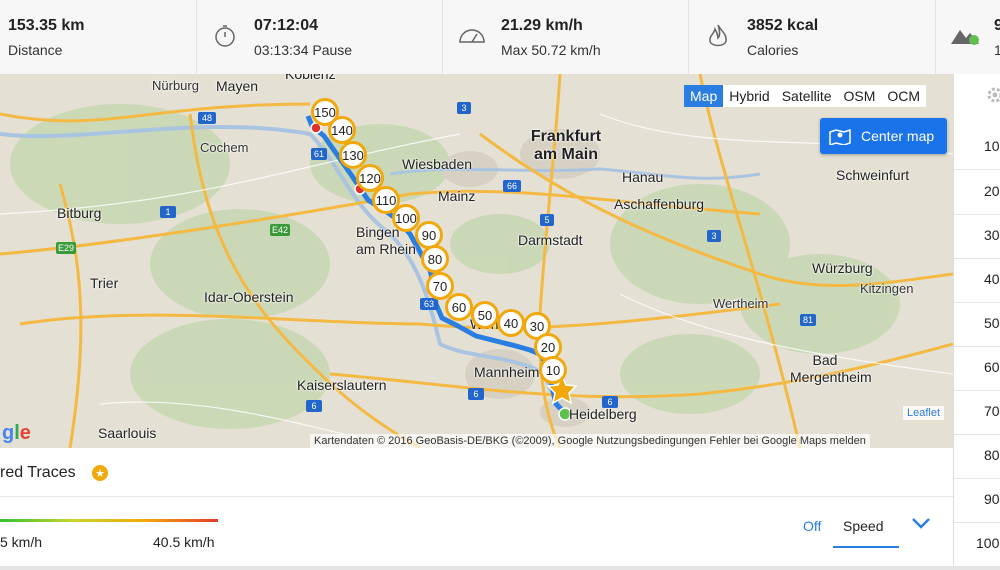  Describe the element at coordinates (500, 568) in the screenshot. I see `divider` at that location.